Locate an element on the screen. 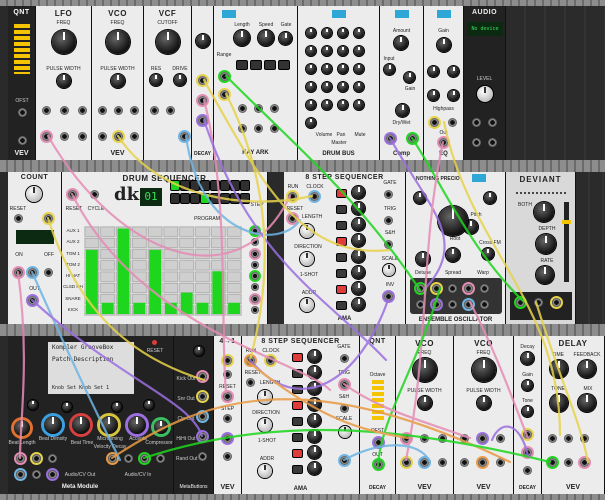 The image size is (605, 500). addr-knob is located at coordinates (307, 305).